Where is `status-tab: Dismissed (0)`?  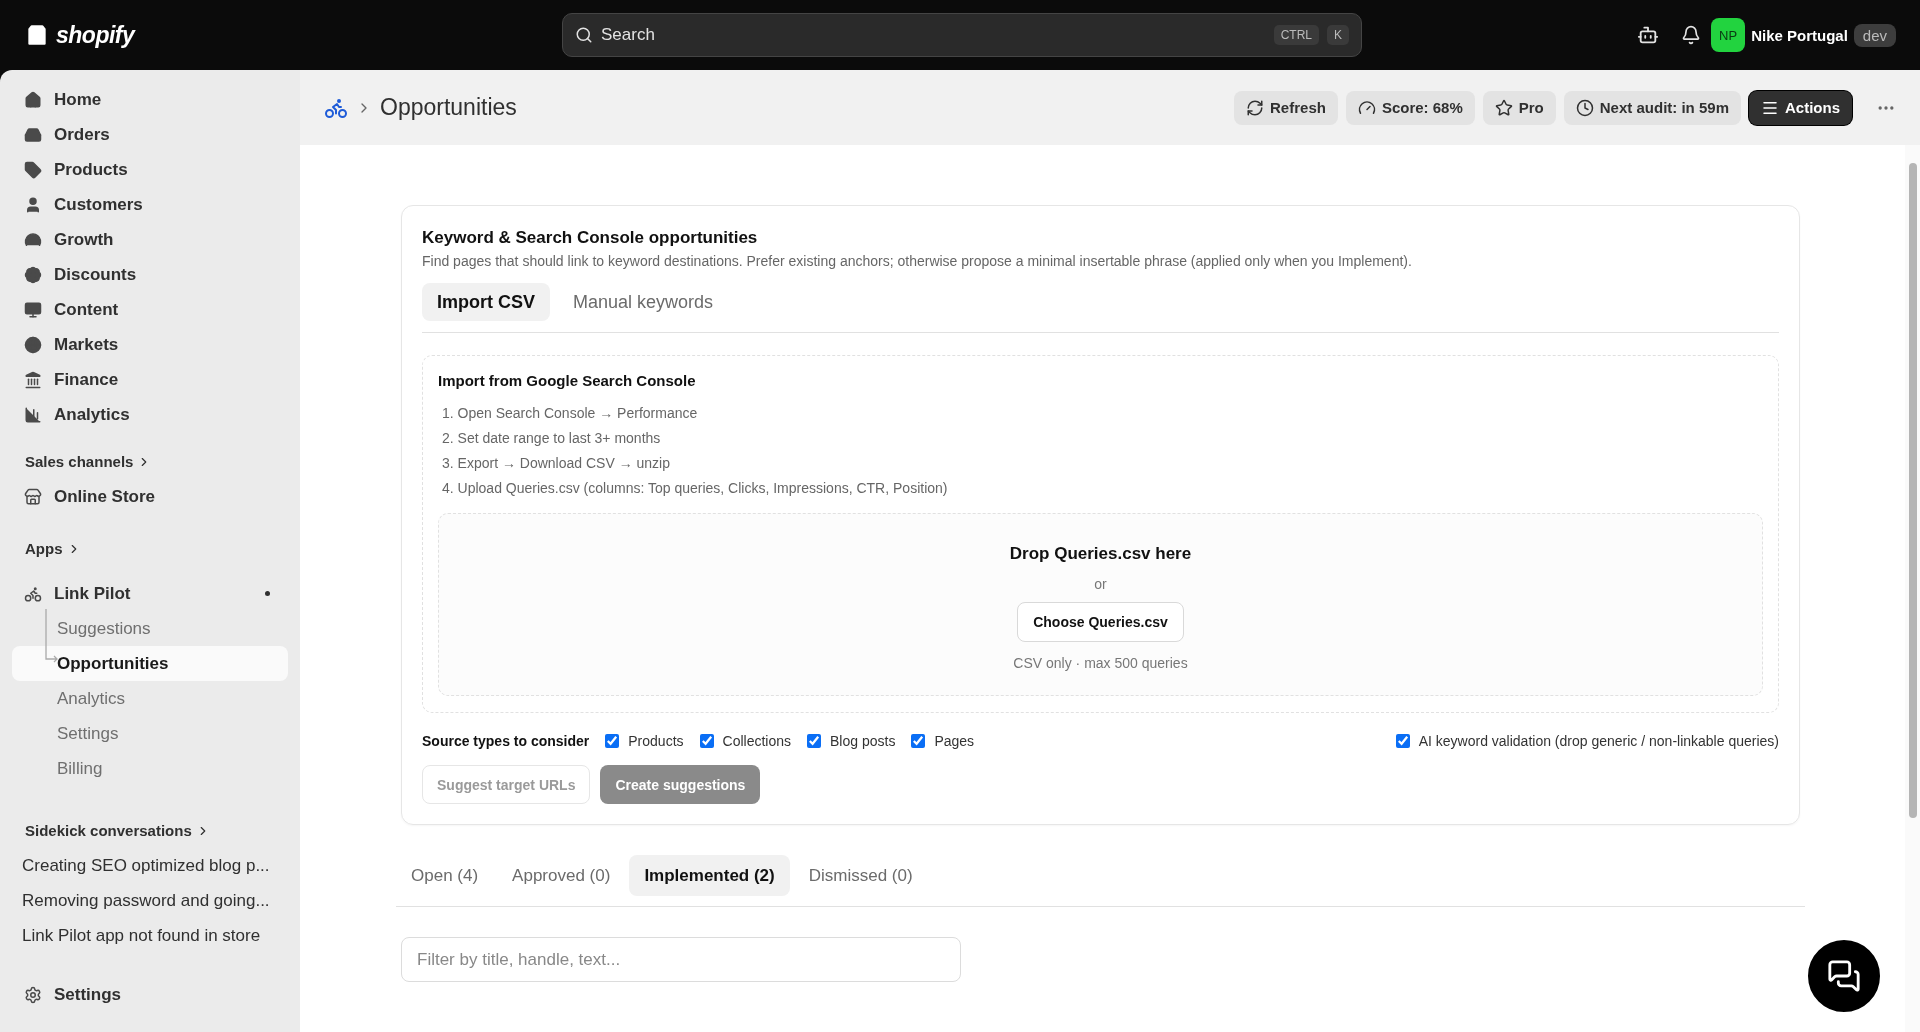
status-tab: Dismissed (0) is located at coordinates (860, 875).